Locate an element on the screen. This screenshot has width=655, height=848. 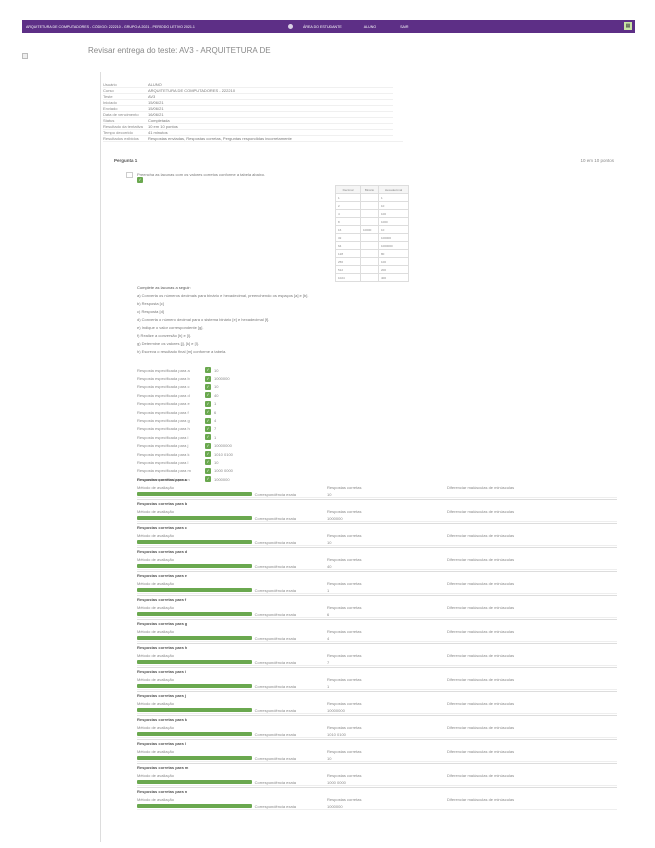
logout-link: SAIR is located at coordinates (404, 27).